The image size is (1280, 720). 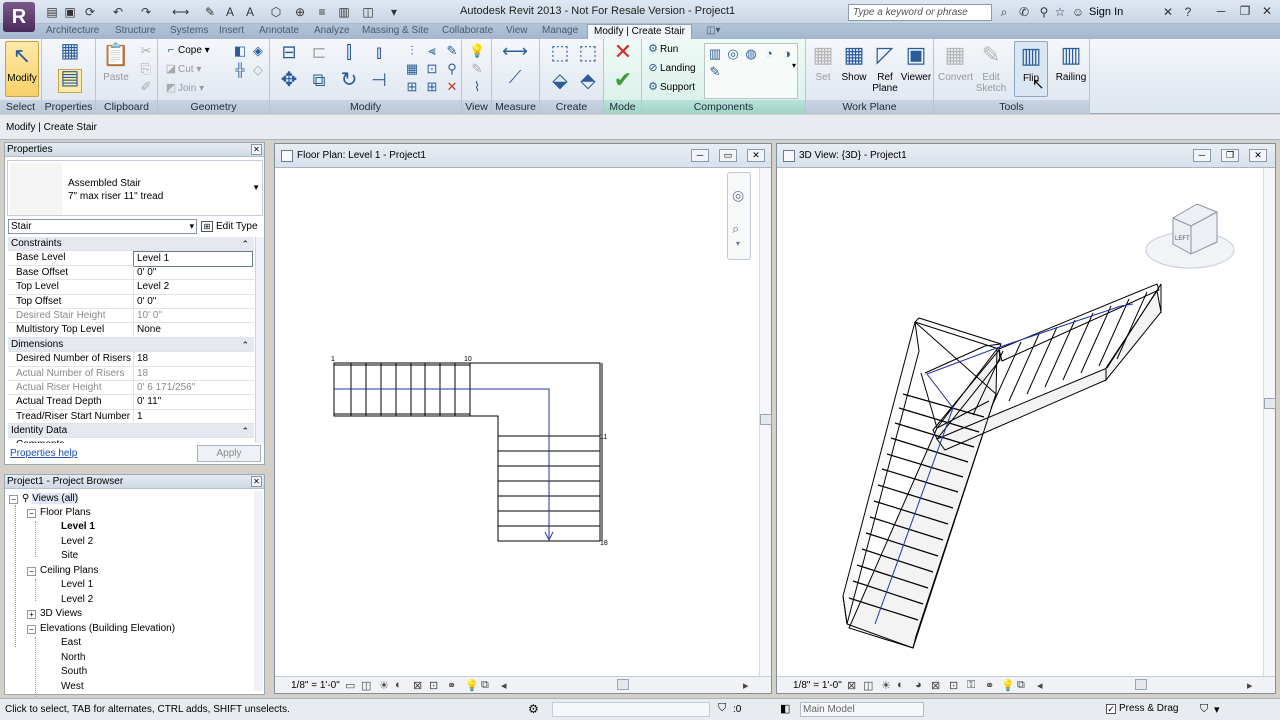 What do you see at coordinates (258, 591) in the screenshot?
I see `project-browser-scrollbar` at bounding box center [258, 591].